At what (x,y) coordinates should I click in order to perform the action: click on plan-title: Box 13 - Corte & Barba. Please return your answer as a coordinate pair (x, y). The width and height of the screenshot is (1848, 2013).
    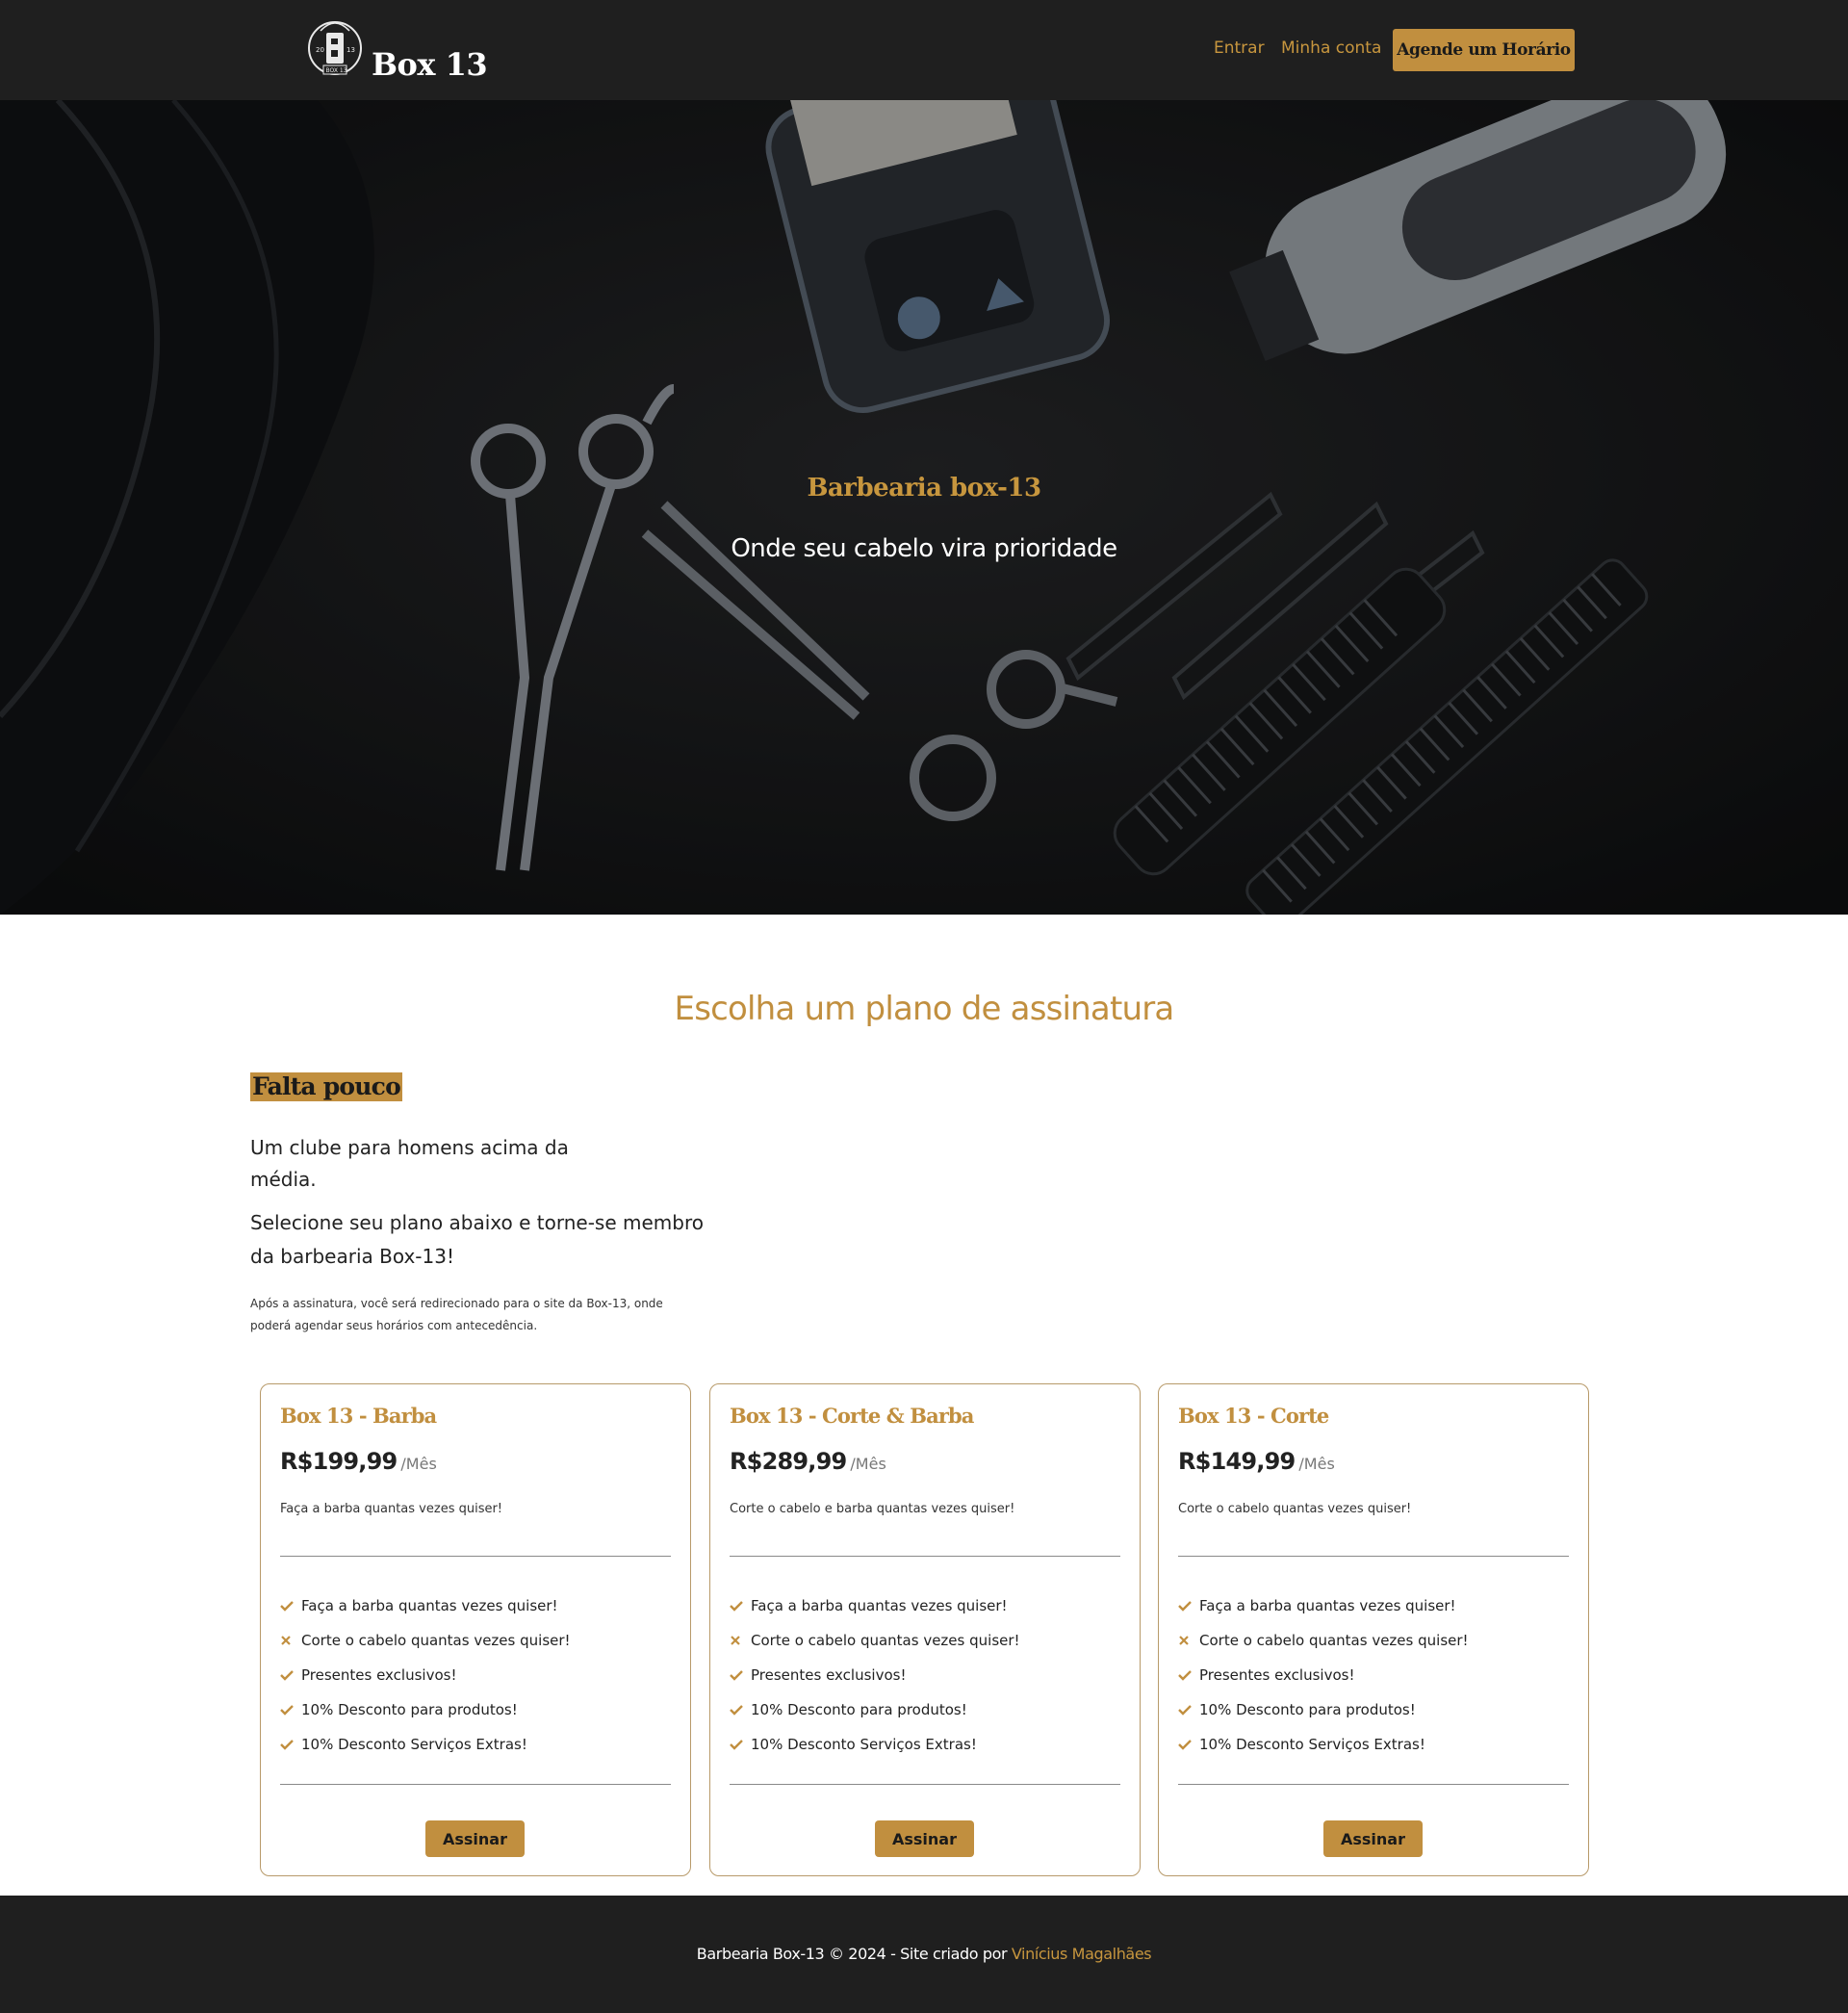
    Looking at the image, I should click on (852, 1416).